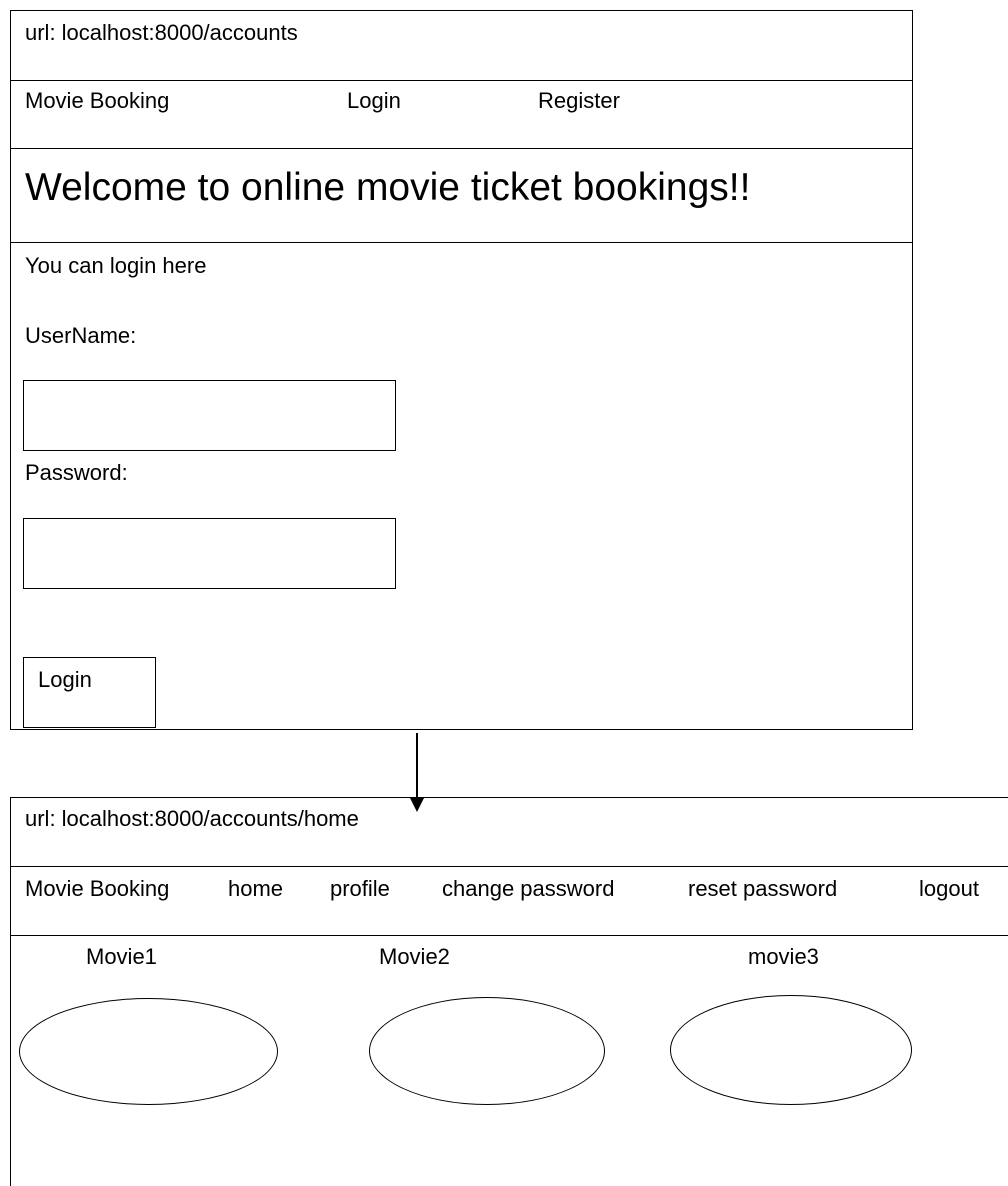  I want to click on home-nav-brand: Movie Booking, so click(97, 889).